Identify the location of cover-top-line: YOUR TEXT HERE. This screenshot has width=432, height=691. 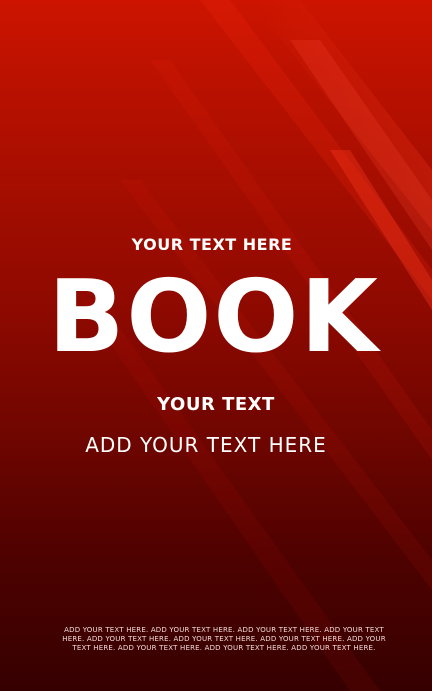
(212, 244).